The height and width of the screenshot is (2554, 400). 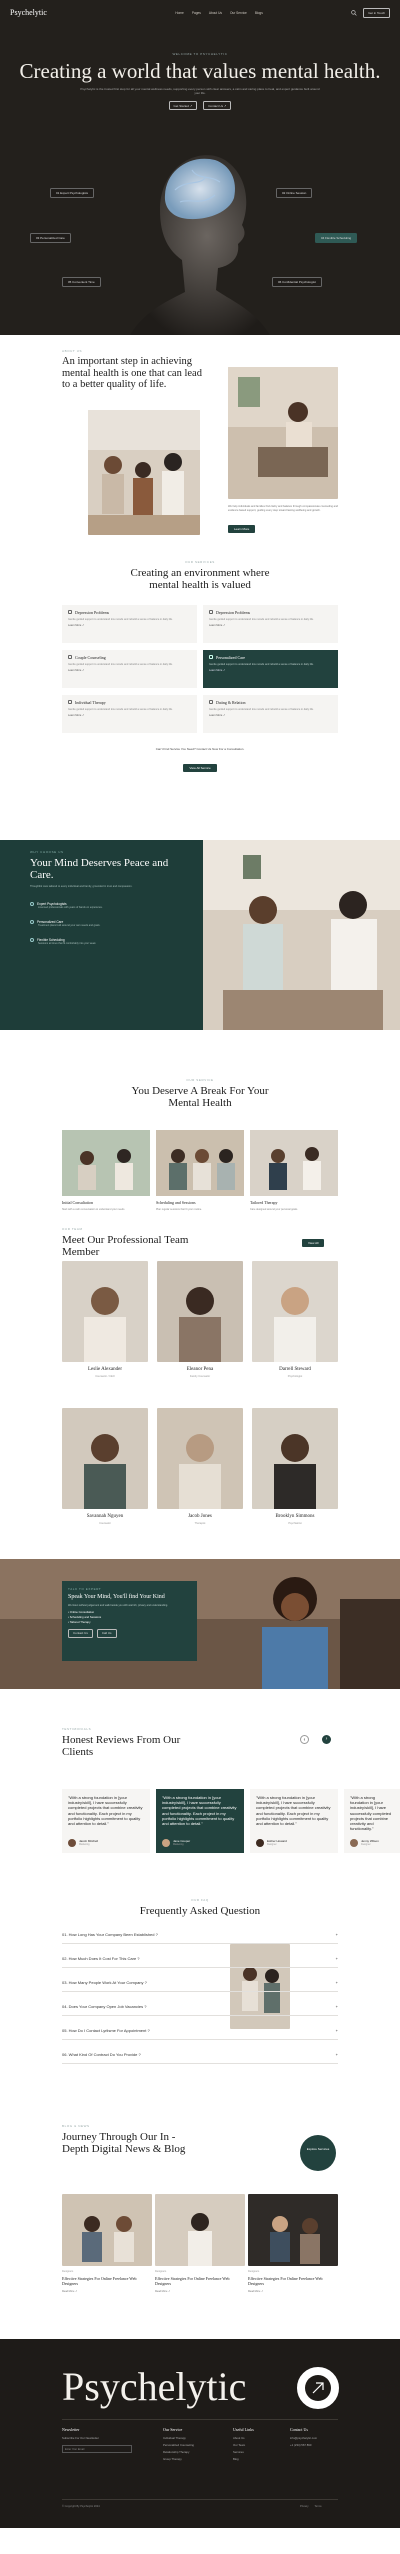 What do you see at coordinates (318, 2153) in the screenshot?
I see `explore-services-badge: Explore Services` at bounding box center [318, 2153].